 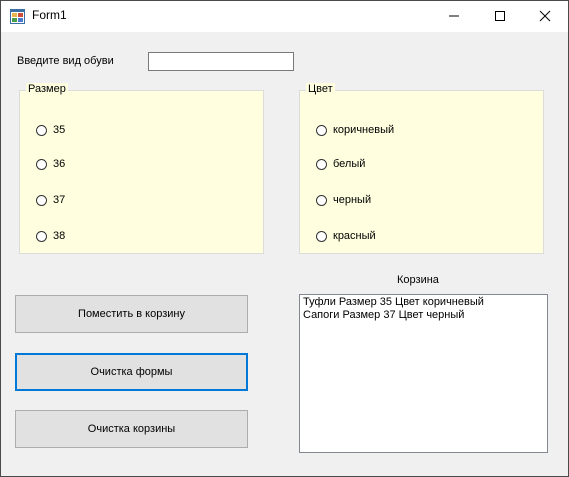 What do you see at coordinates (364, 130) in the screenshot?
I see `color-option-label: коричневый` at bounding box center [364, 130].